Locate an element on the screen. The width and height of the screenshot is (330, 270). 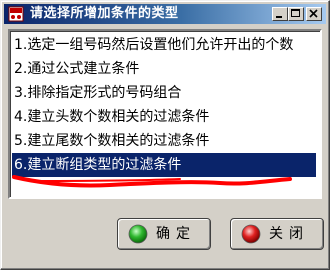
minimize-icon is located at coordinates (279, 17).